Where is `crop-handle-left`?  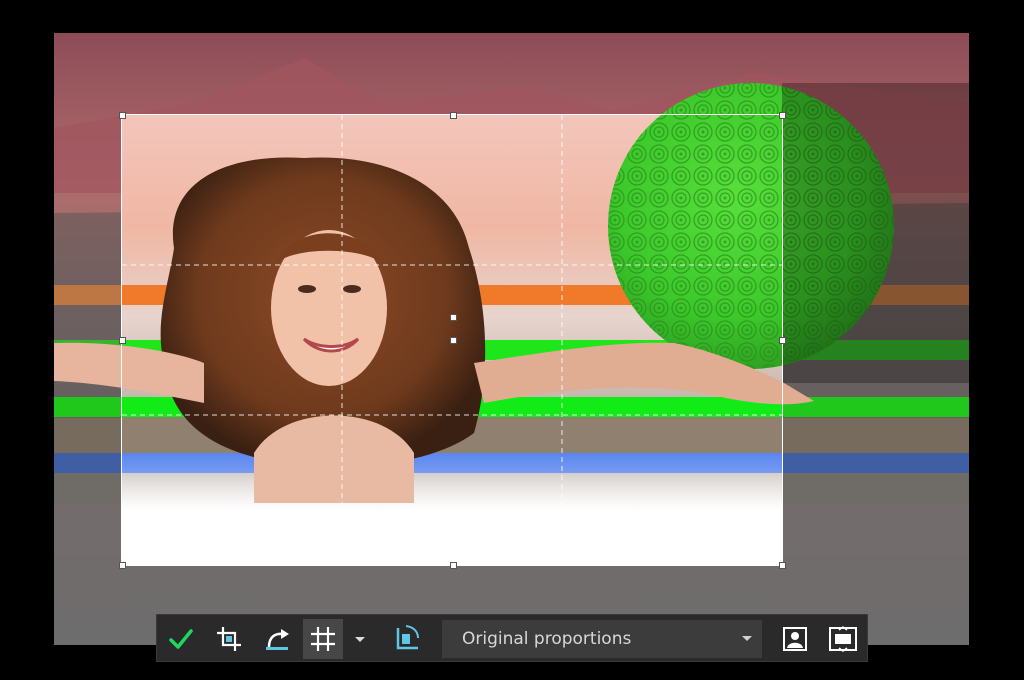 crop-handle-left is located at coordinates (122, 340).